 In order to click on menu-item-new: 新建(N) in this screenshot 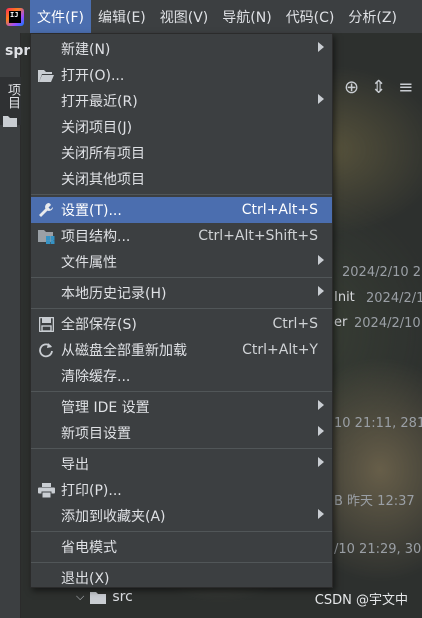, I will do `click(181, 49)`.